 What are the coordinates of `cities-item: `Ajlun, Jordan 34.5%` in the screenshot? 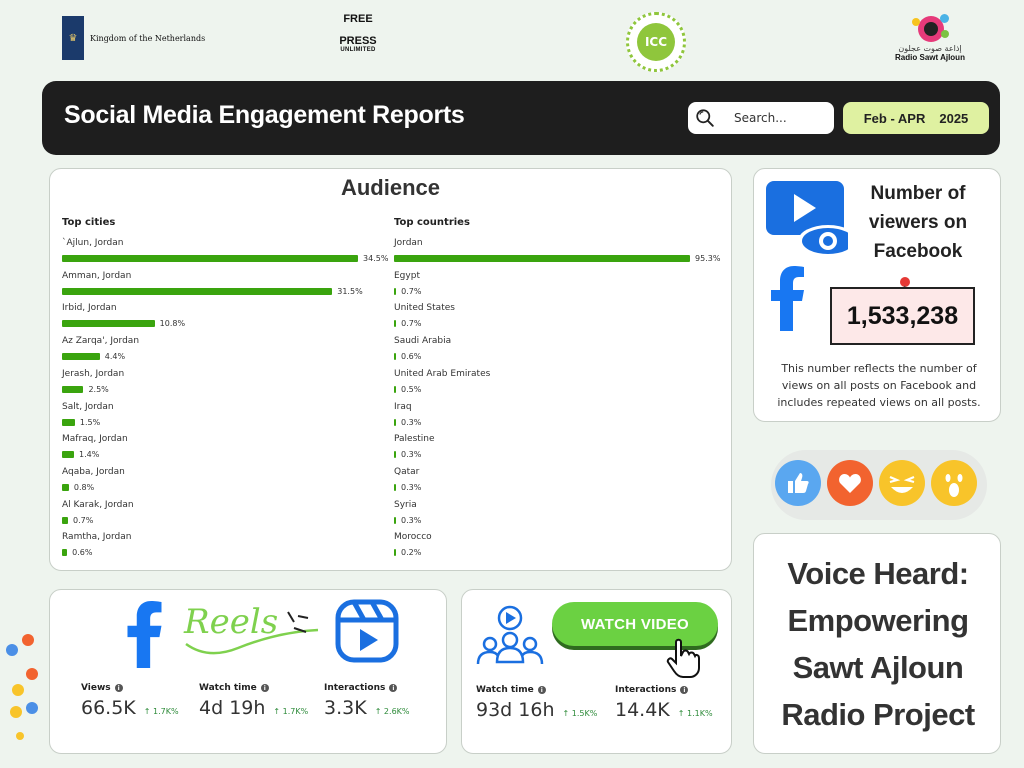 It's located at (225, 252).